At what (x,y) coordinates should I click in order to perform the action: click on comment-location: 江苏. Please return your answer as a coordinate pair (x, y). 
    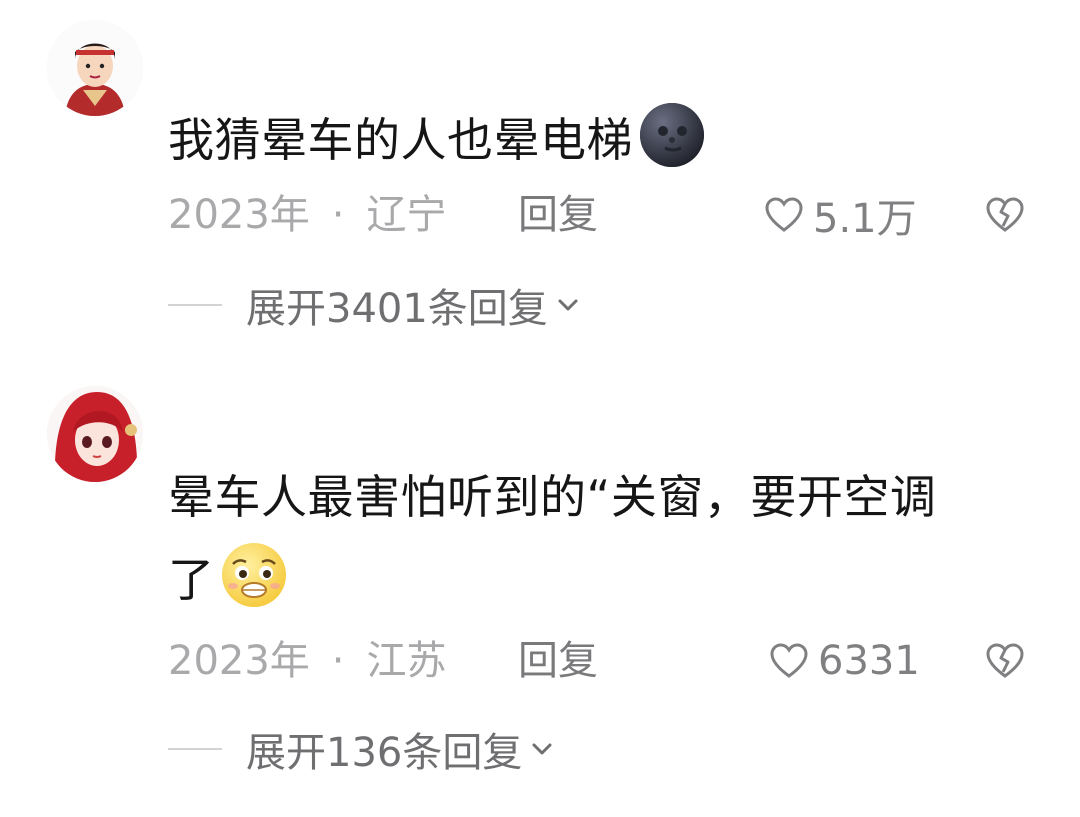
    Looking at the image, I should click on (406, 661).